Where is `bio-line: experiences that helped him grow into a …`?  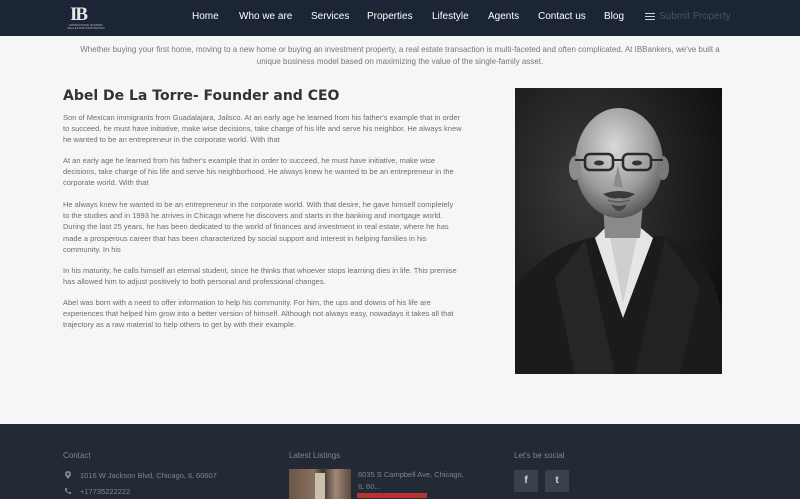 bio-line: experiences that helped him grow into a … is located at coordinates (258, 314).